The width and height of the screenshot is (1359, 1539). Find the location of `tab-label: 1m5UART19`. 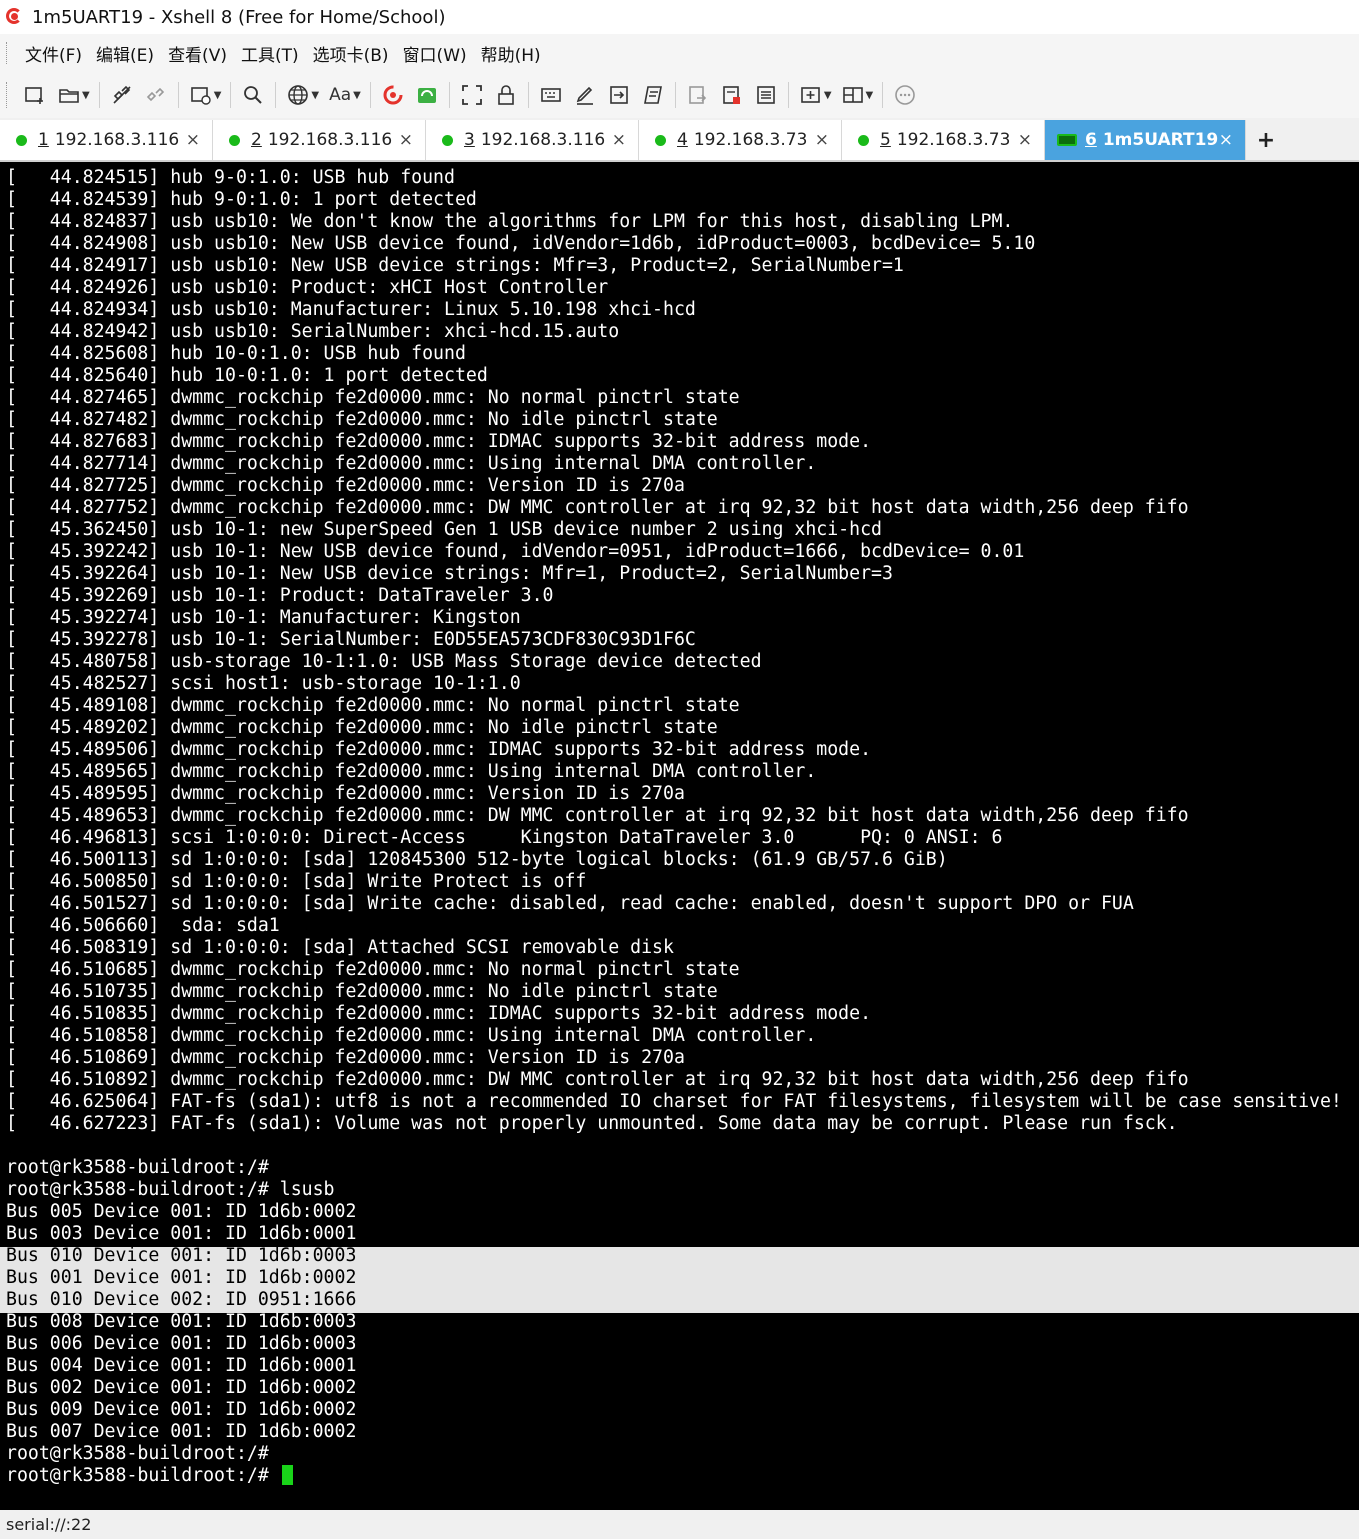

tab-label: 1m5UART19 is located at coordinates (1160, 140).